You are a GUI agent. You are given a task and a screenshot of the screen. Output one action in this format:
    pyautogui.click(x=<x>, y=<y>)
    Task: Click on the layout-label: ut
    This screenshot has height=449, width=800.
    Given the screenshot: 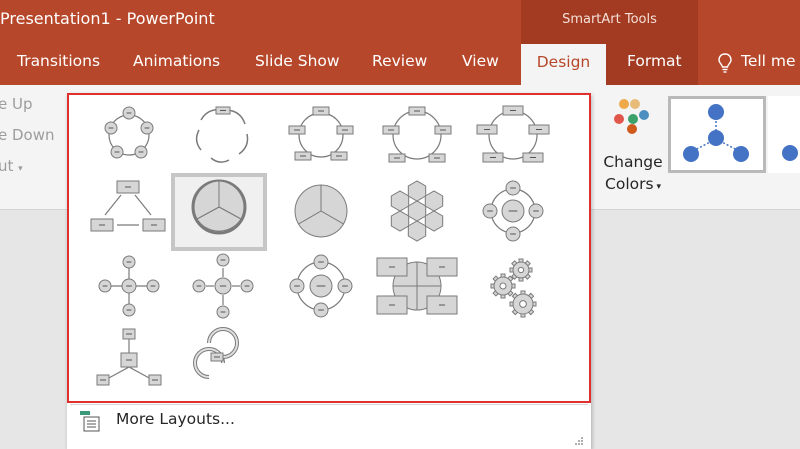 What is the action you would take?
    pyautogui.click(x=7, y=166)
    